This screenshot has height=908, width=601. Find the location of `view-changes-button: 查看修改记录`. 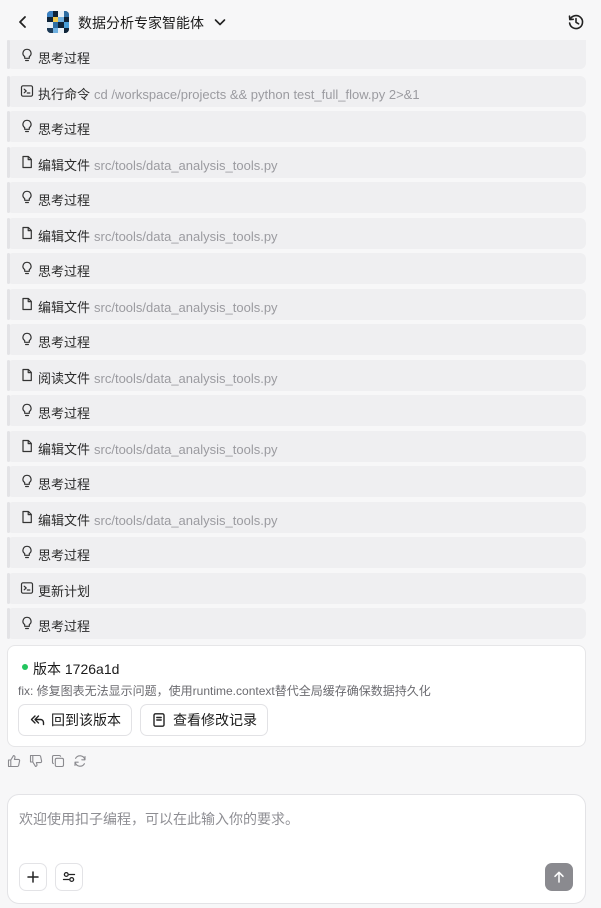

view-changes-button: 查看修改记录 is located at coordinates (204, 720).